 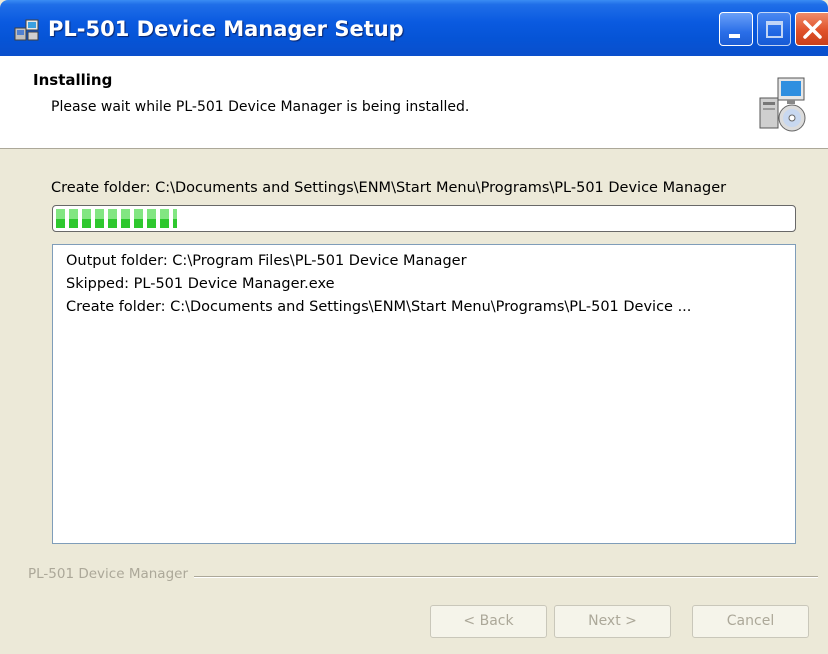 I want to click on branding-text: PL-501 Device Manager, so click(x=111, y=574).